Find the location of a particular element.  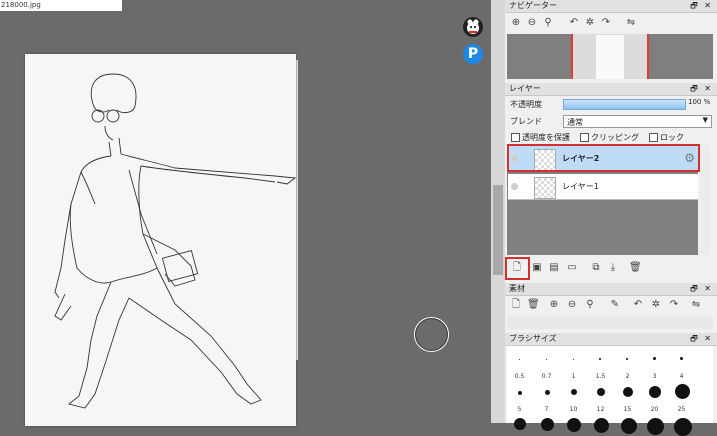

brush-size-label: 20 is located at coordinates (654, 409).